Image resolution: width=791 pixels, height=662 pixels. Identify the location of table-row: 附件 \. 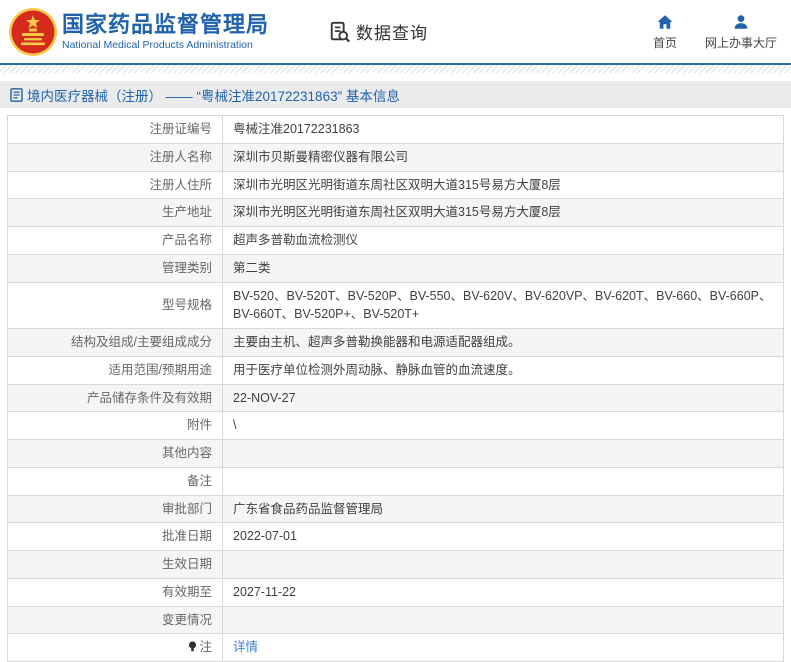
(395, 425).